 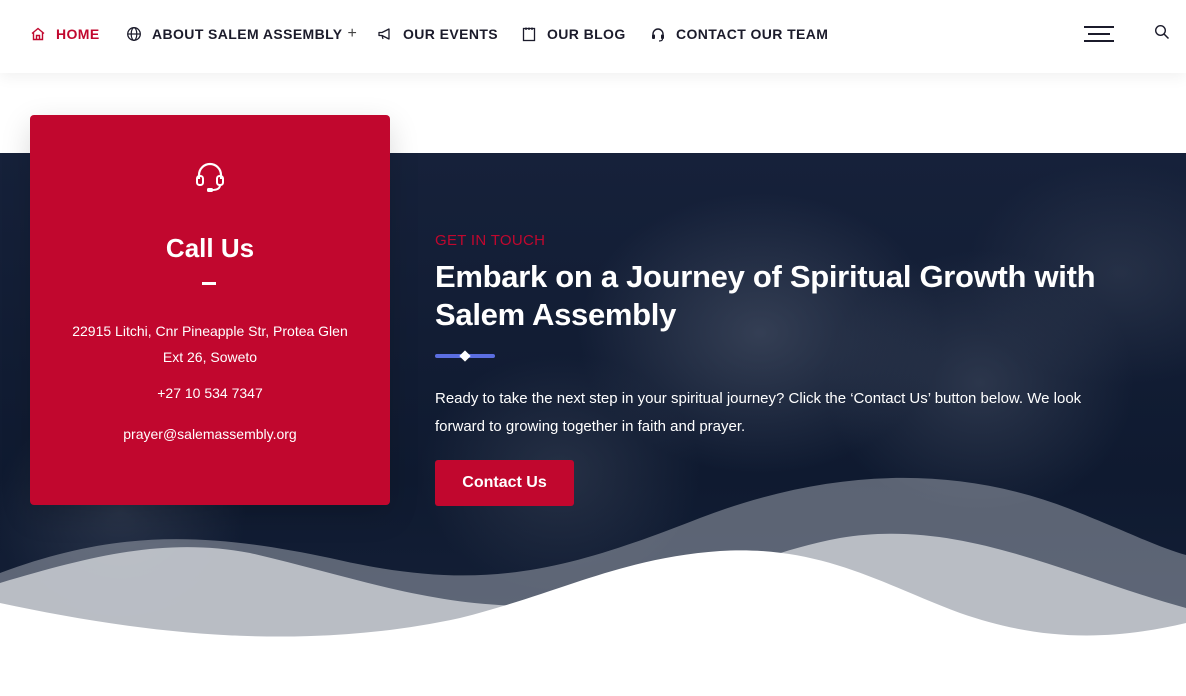 I want to click on nav-item-label: OUR BLOG, so click(x=586, y=34).